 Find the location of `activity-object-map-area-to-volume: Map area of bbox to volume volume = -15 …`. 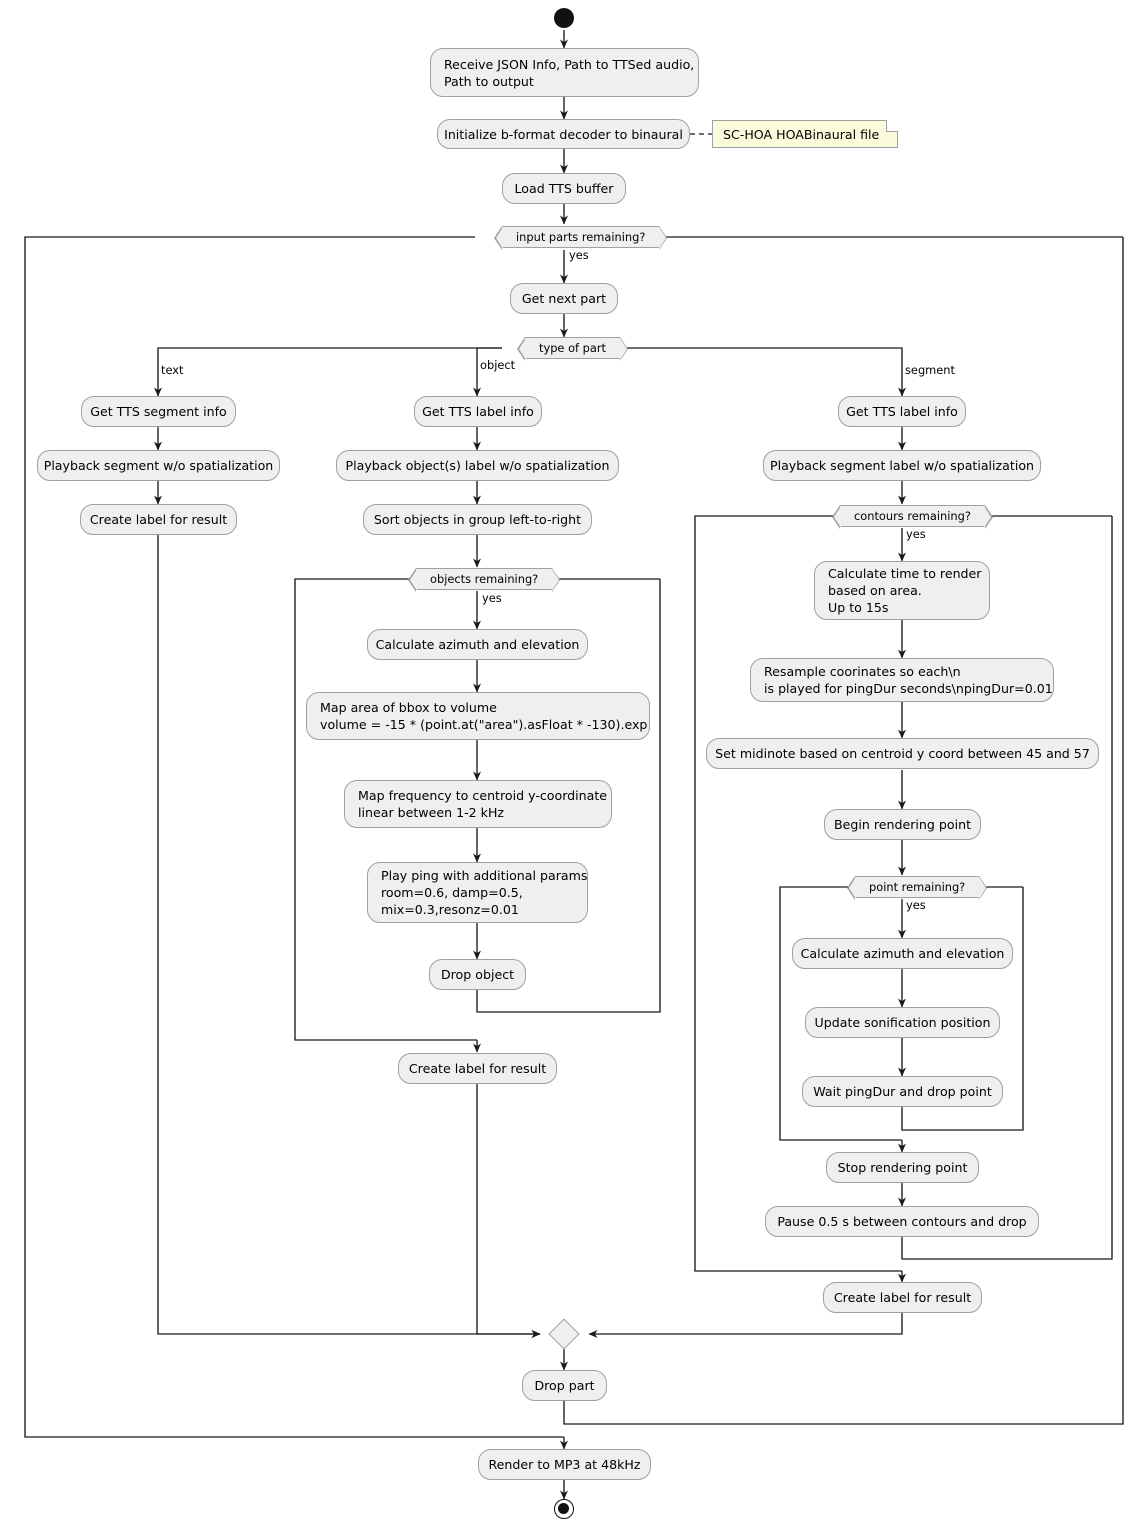

activity-object-map-area-to-volume: Map area of bbox to volume volume = -15 … is located at coordinates (478, 716).